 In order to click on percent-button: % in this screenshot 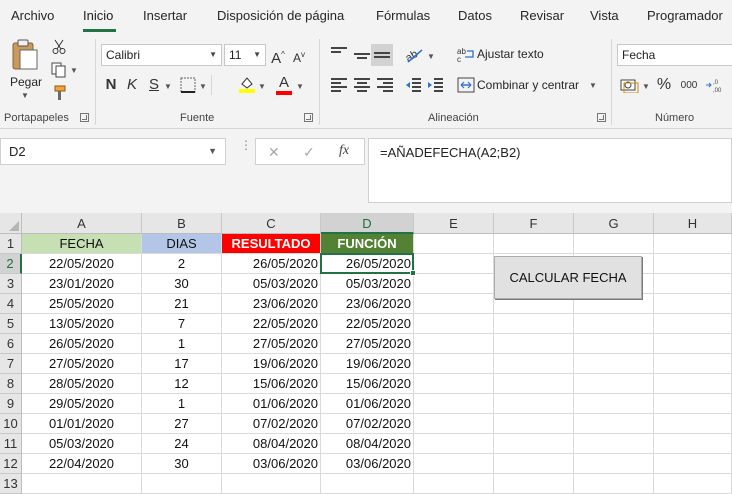, I will do `click(664, 85)`.